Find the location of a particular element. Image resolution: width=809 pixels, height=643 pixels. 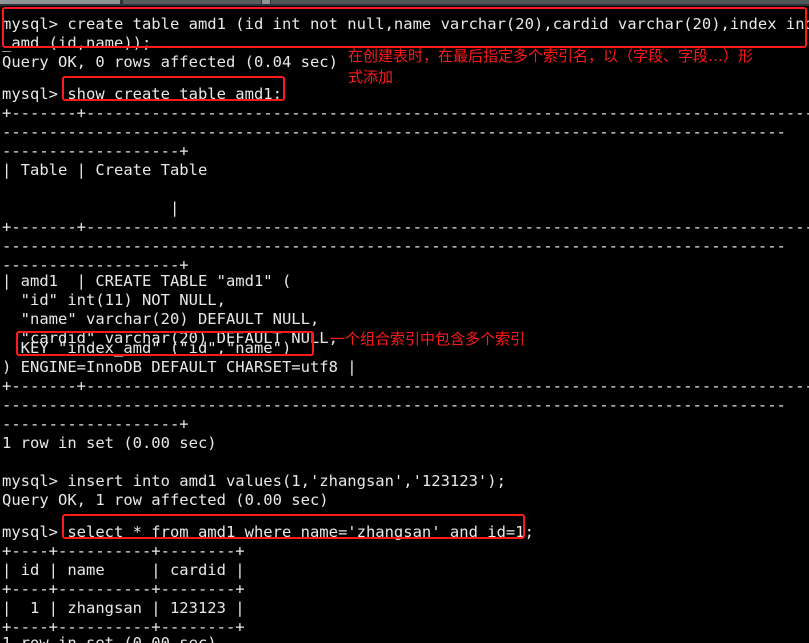

terminal-line: | 1 | zhangsan | 123123 | is located at coordinates (123, 608).